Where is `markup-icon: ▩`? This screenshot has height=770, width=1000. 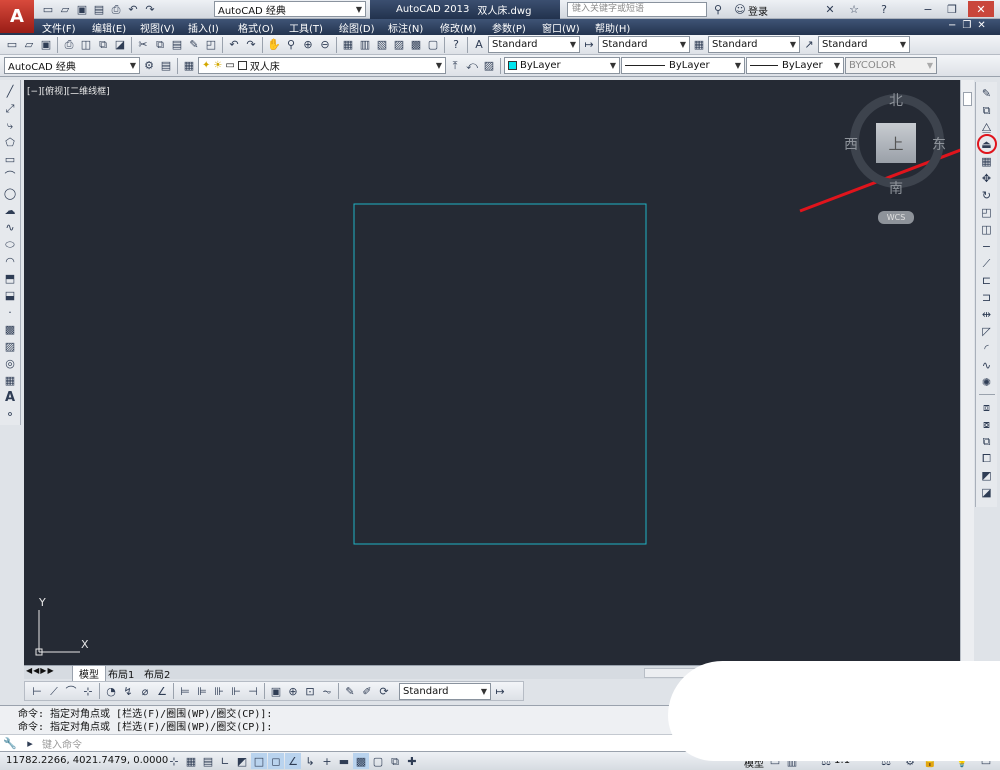 markup-icon: ▩ is located at coordinates (416, 45).